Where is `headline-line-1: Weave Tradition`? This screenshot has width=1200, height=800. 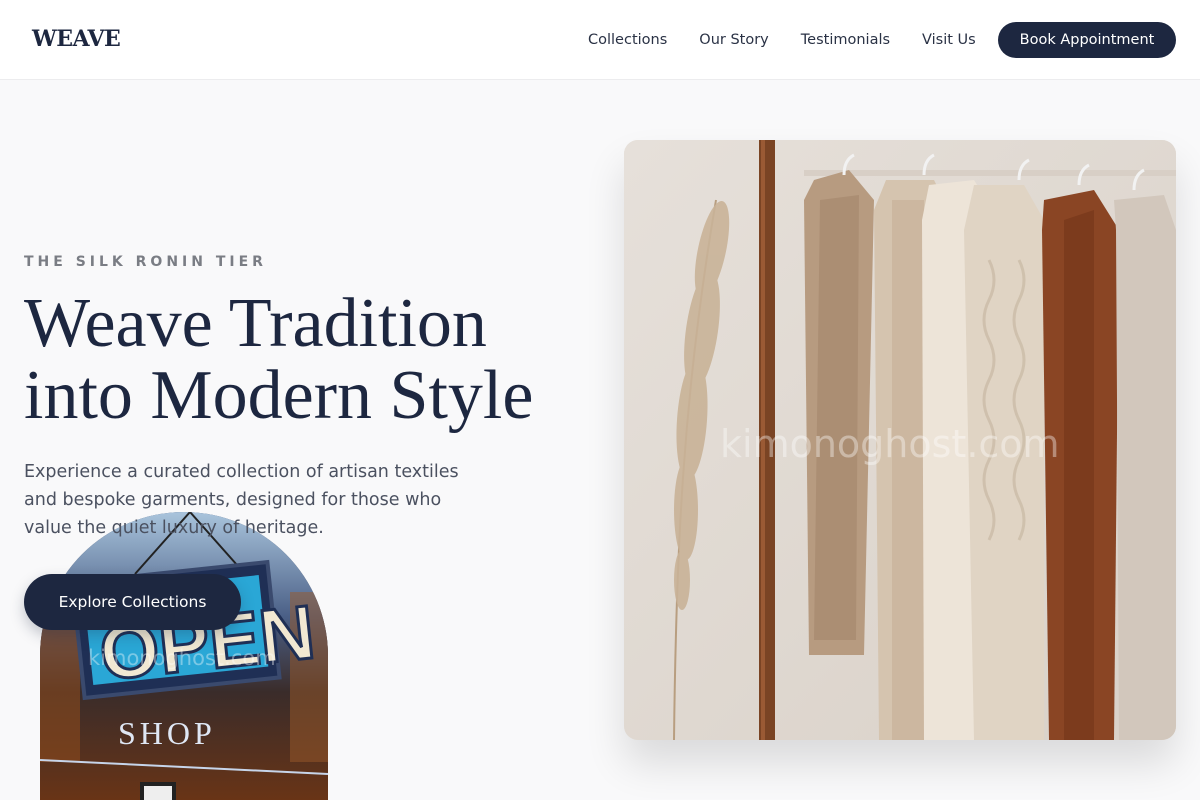
headline-line-1: Weave Tradition is located at coordinates (255, 323).